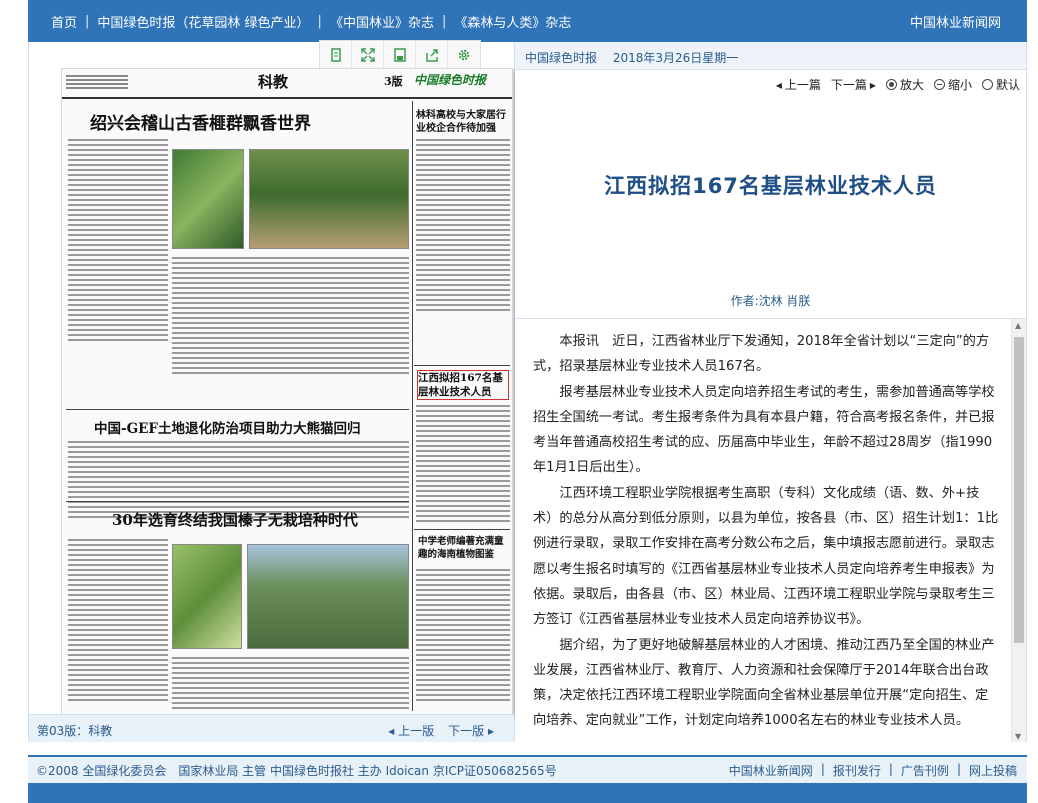 The height and width of the screenshot is (803, 1038). I want to click on save-icon, so click(400, 55).